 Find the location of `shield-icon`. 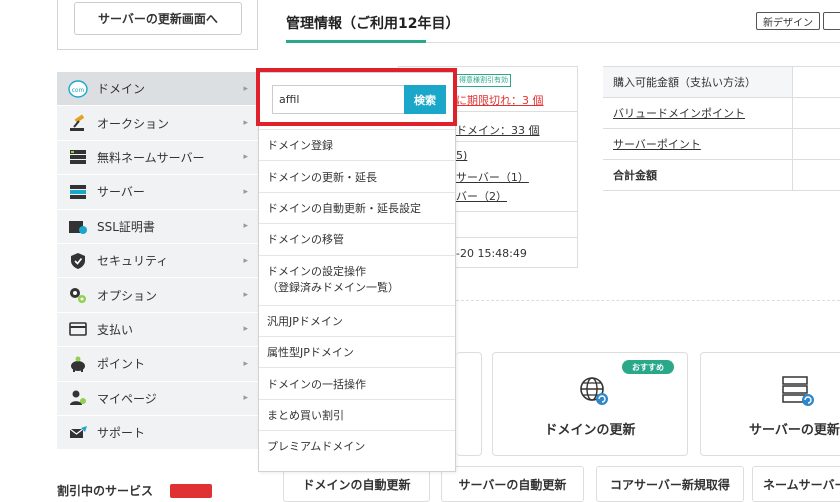

shield-icon is located at coordinates (78, 261).